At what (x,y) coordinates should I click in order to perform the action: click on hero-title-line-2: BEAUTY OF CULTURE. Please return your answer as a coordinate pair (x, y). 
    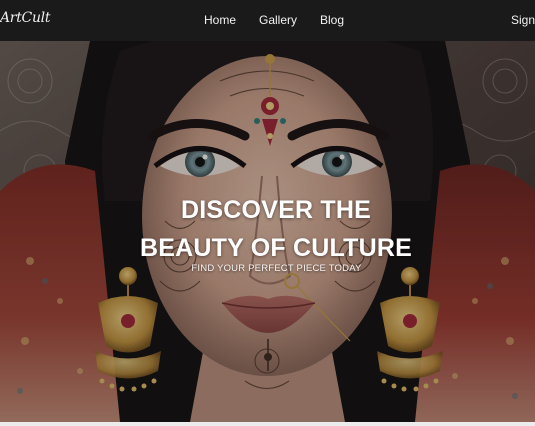
    Looking at the image, I should click on (276, 248).